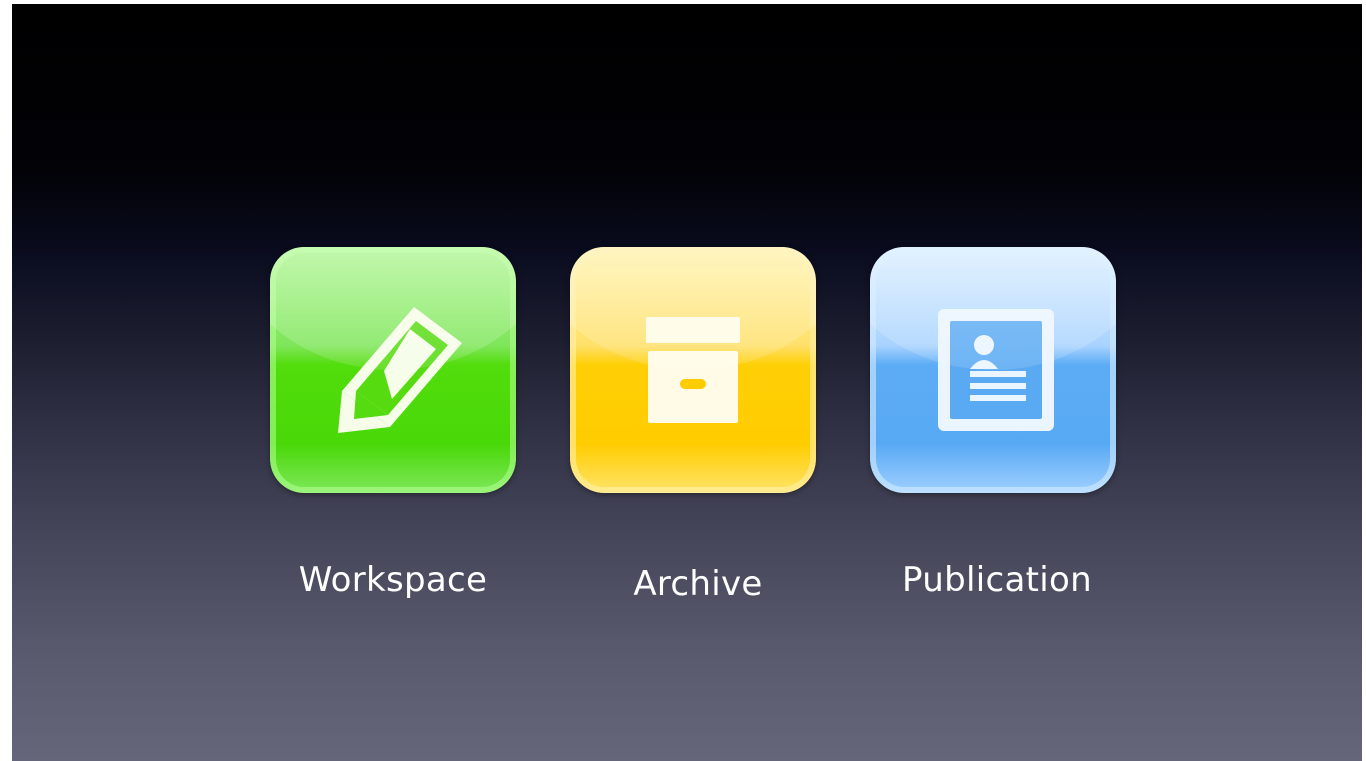 This screenshot has width=1366, height=761. I want to click on archive-box-icon, so click(693, 370).